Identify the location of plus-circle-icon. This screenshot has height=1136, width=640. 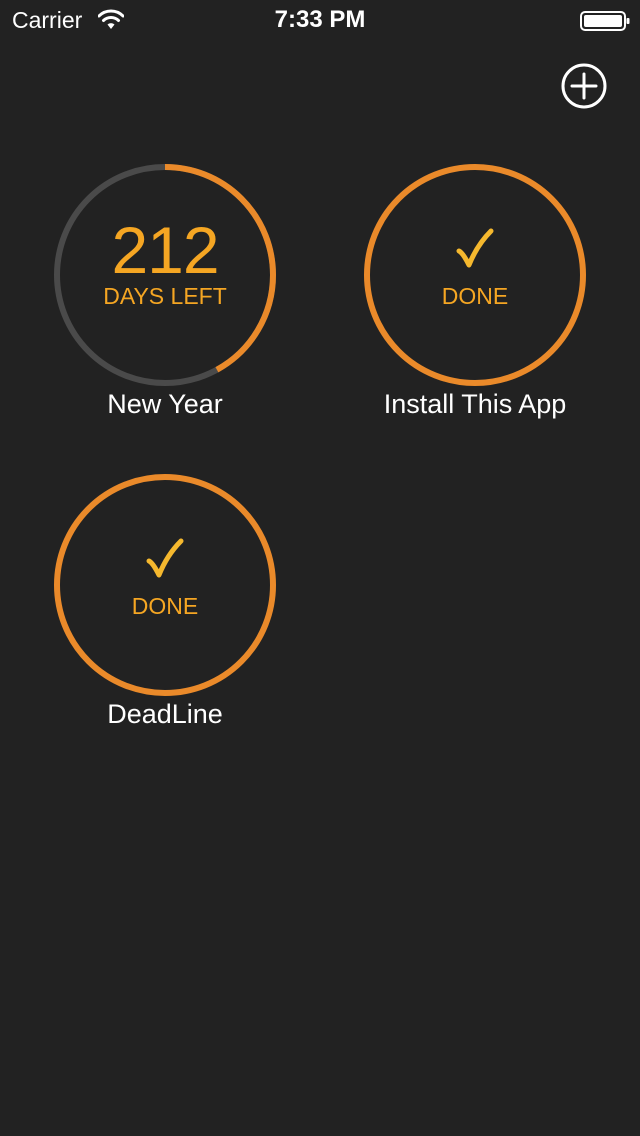
(584, 86).